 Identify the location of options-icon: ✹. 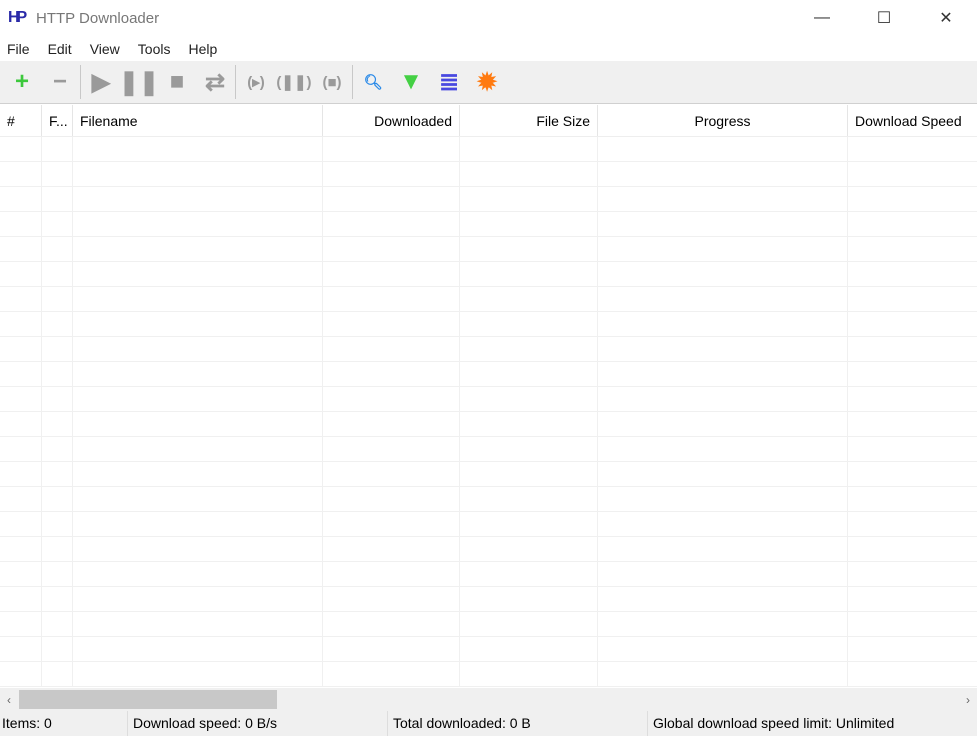
(487, 82).